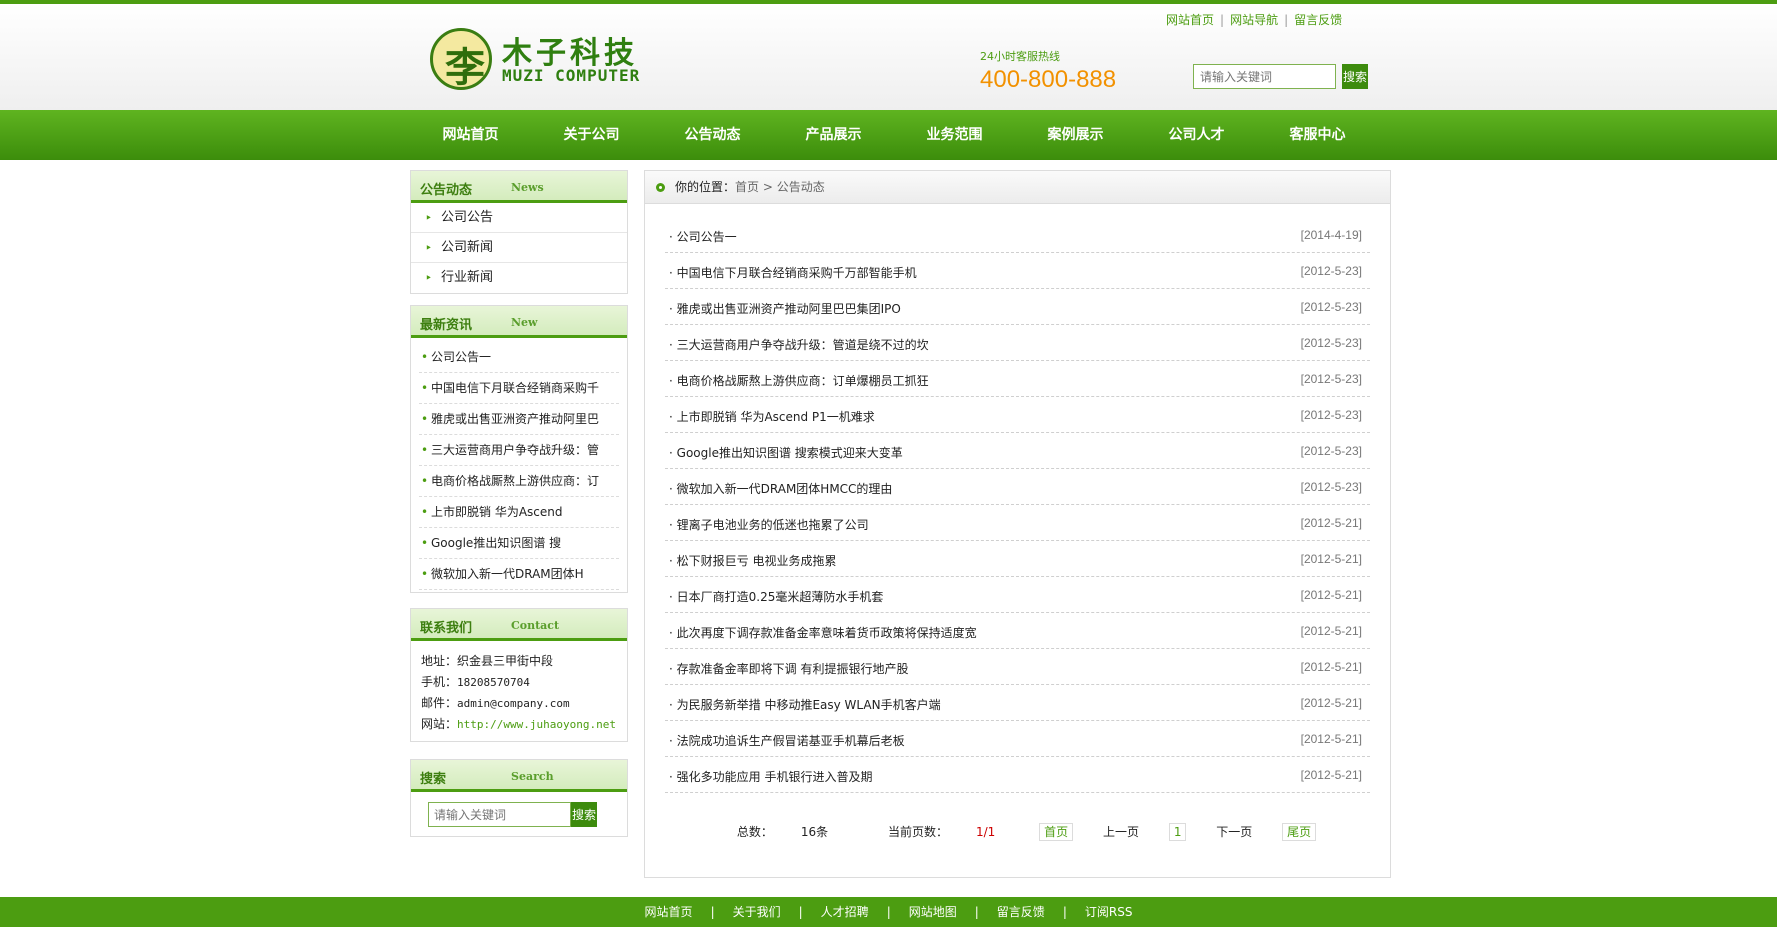  What do you see at coordinates (519, 248) in the screenshot?
I see `sidebar-item-company-news: 公司新闻` at bounding box center [519, 248].